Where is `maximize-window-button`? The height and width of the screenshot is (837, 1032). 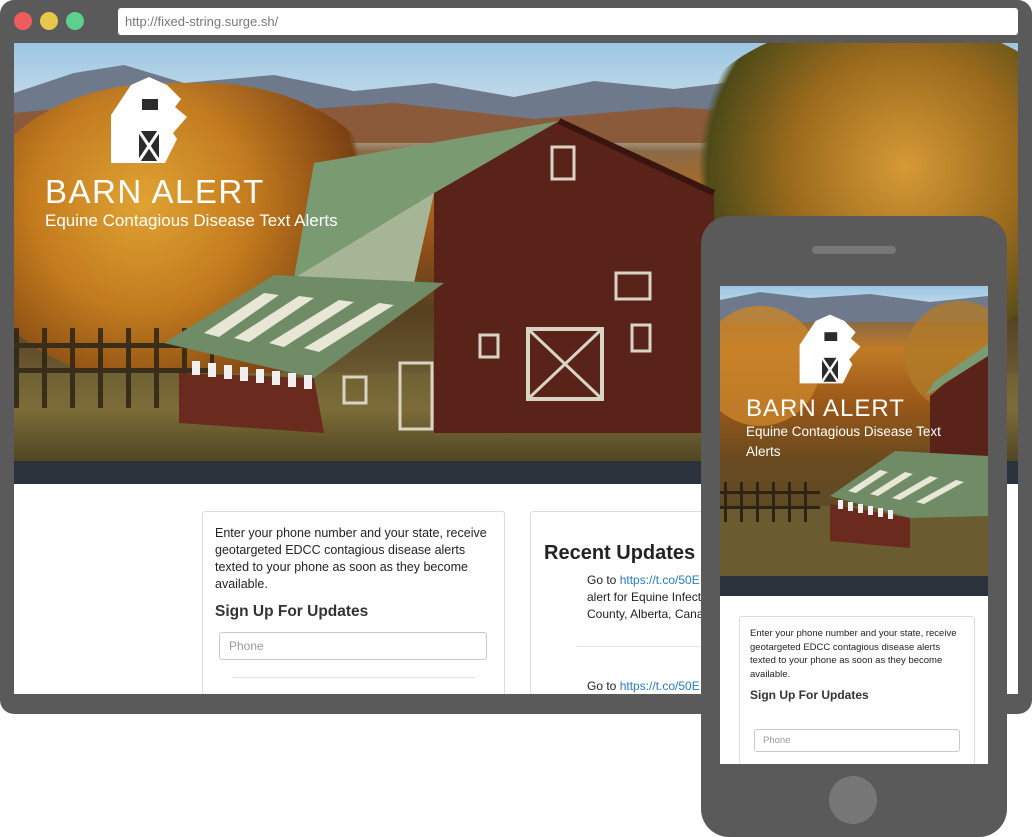 maximize-window-button is located at coordinates (75, 21).